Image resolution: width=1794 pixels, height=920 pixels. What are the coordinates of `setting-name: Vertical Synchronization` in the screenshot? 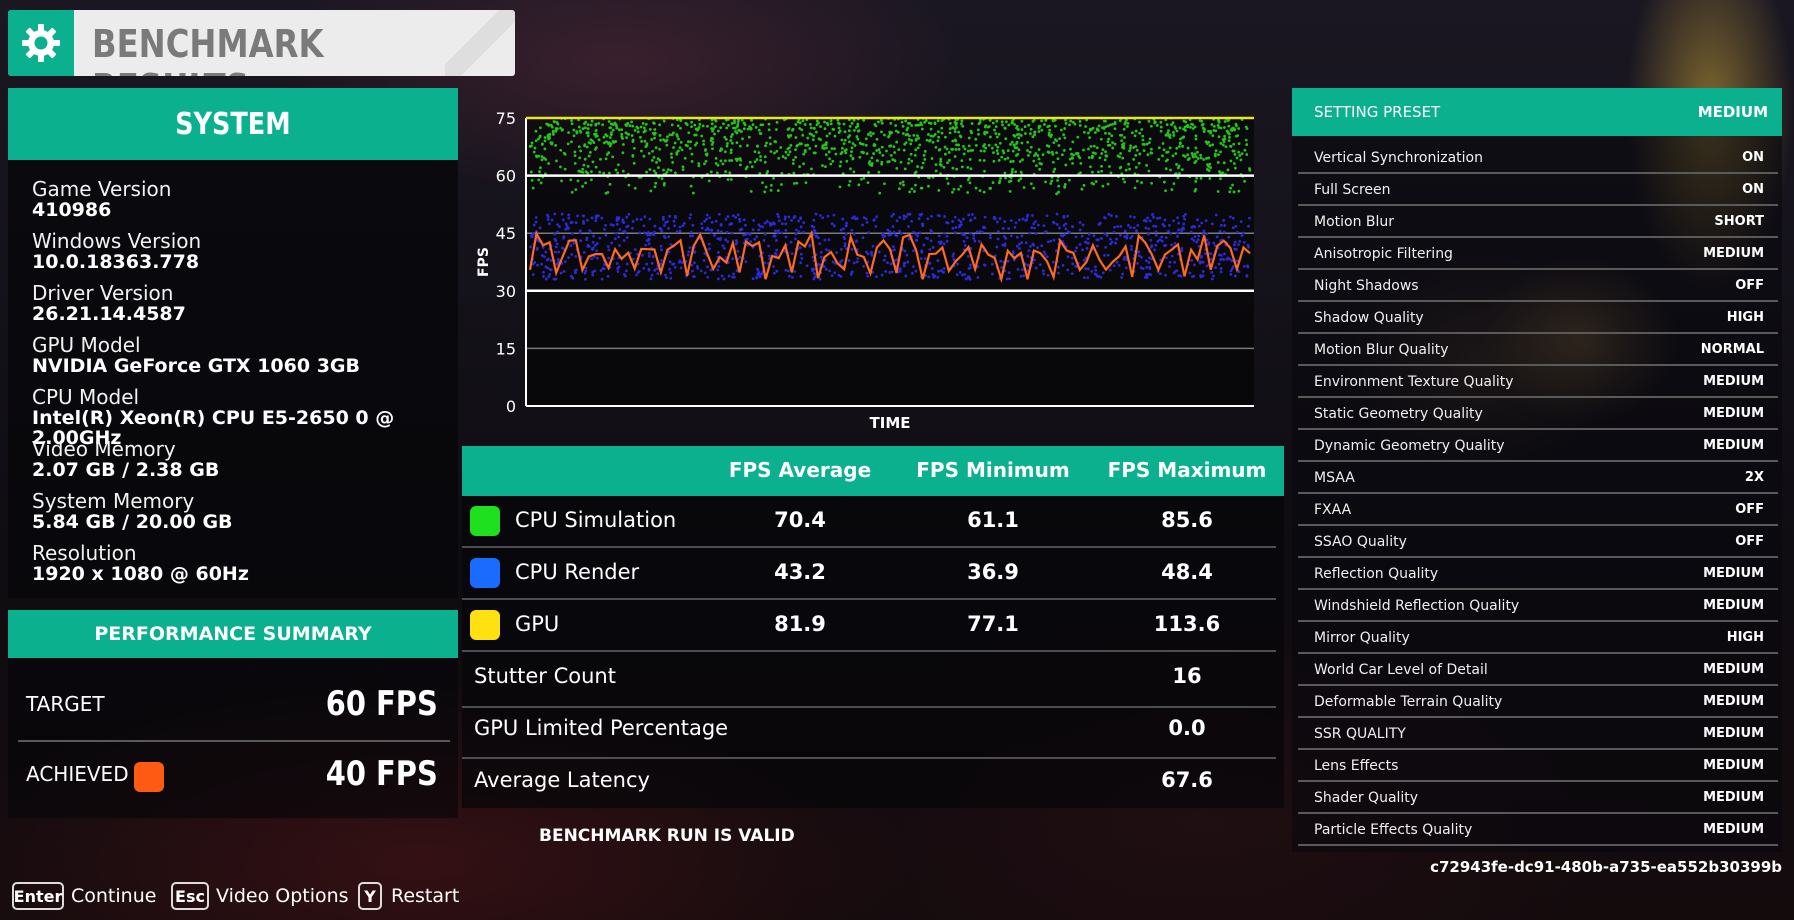 It's located at (1398, 158).